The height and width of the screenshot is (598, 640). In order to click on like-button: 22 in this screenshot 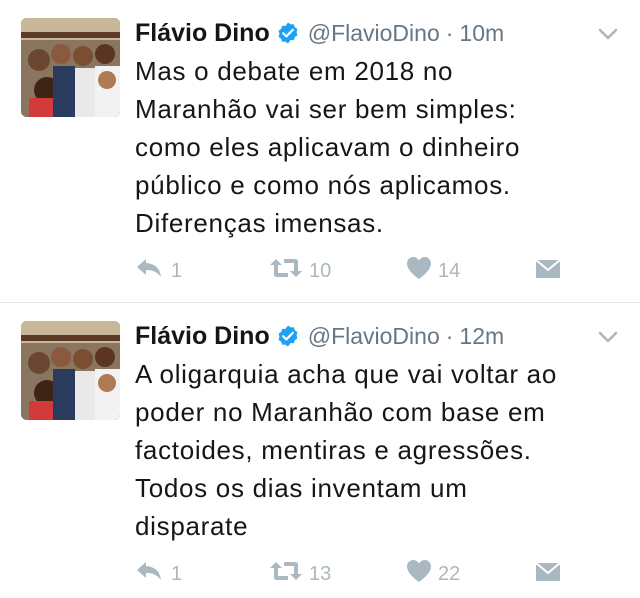, I will do `click(433, 574)`.